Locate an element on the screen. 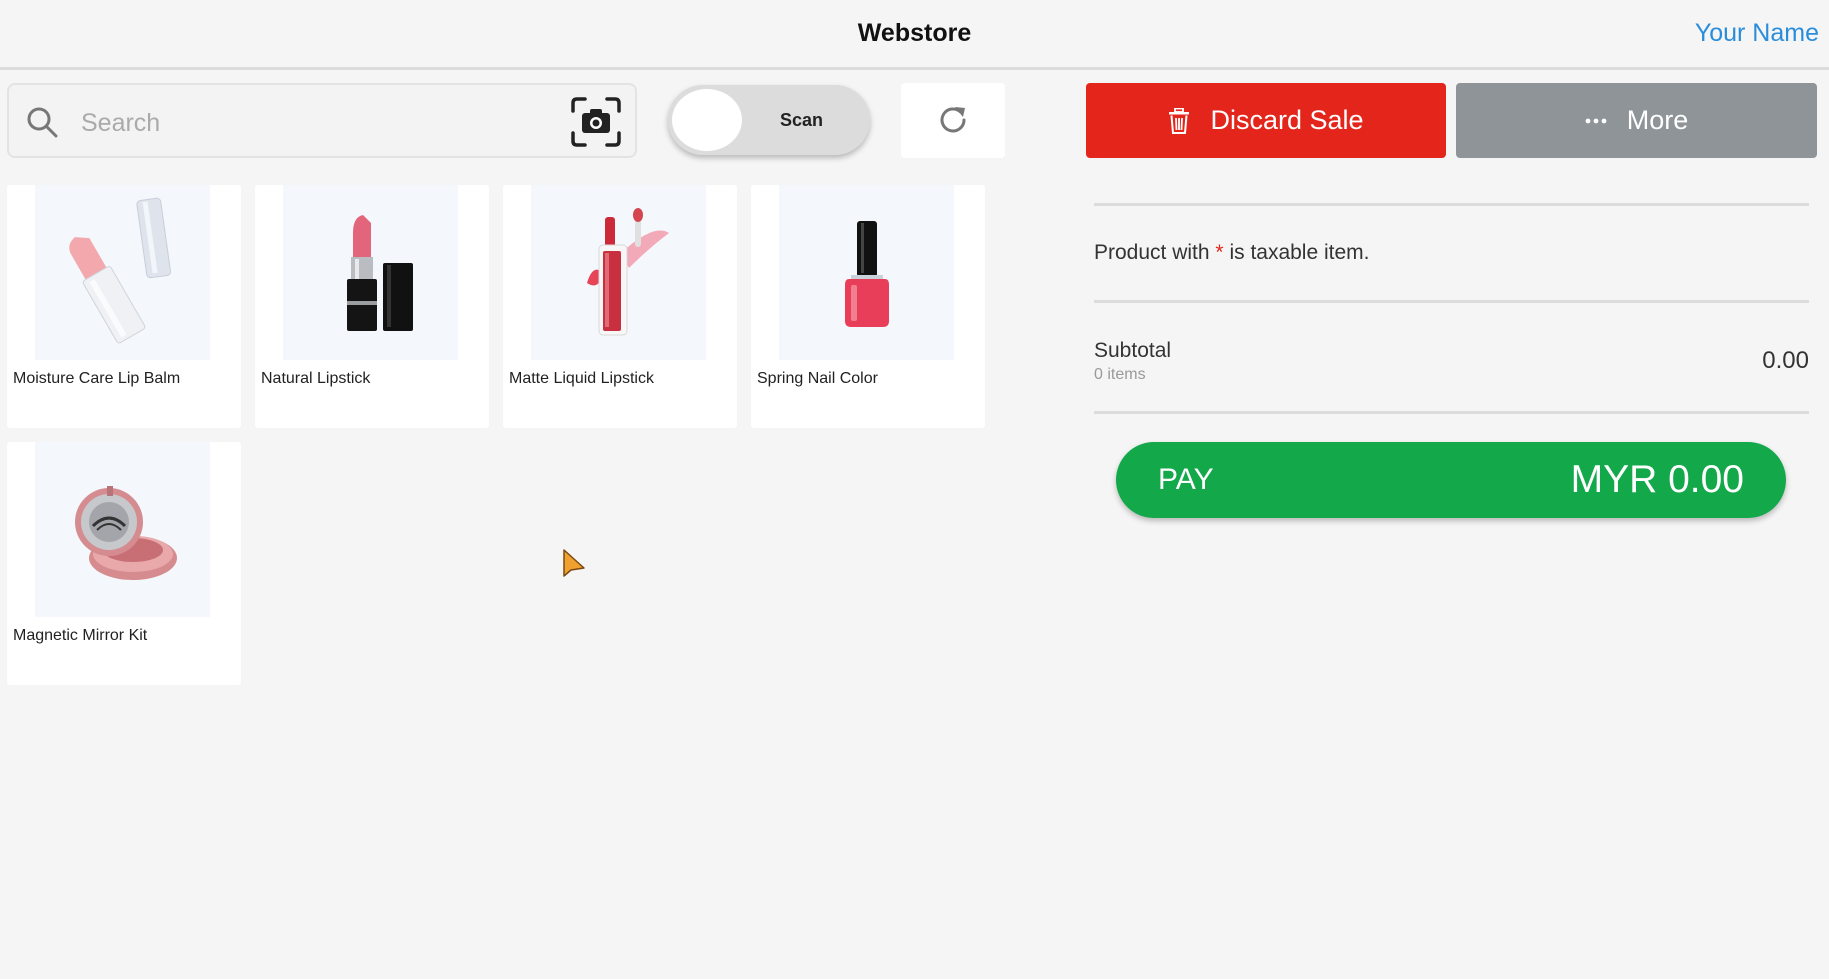  item-count: 0 items is located at coordinates (1120, 374).